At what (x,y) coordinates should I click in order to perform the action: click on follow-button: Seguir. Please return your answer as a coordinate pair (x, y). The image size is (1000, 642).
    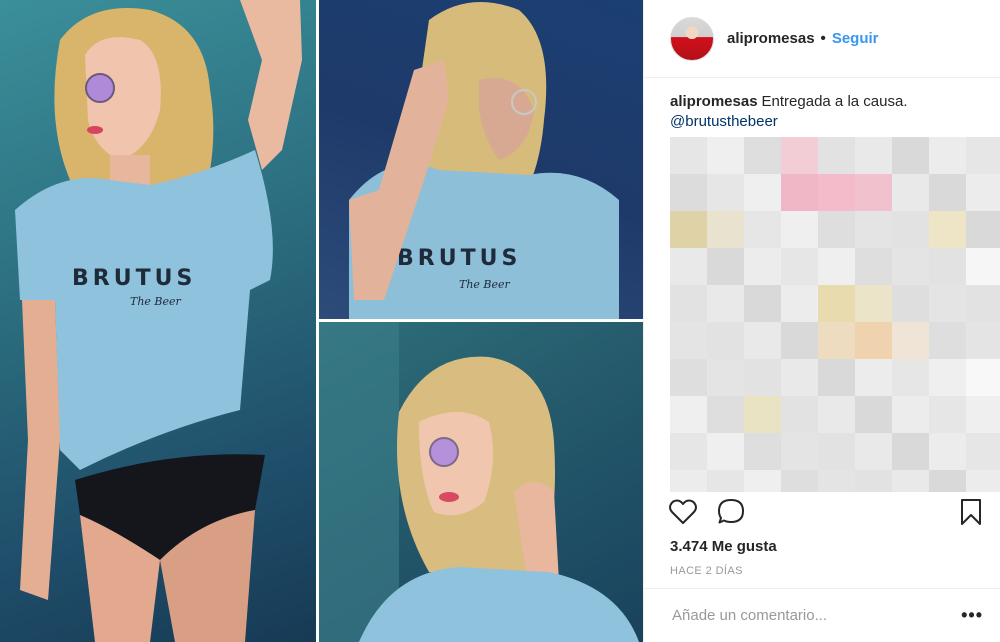
    Looking at the image, I should click on (855, 38).